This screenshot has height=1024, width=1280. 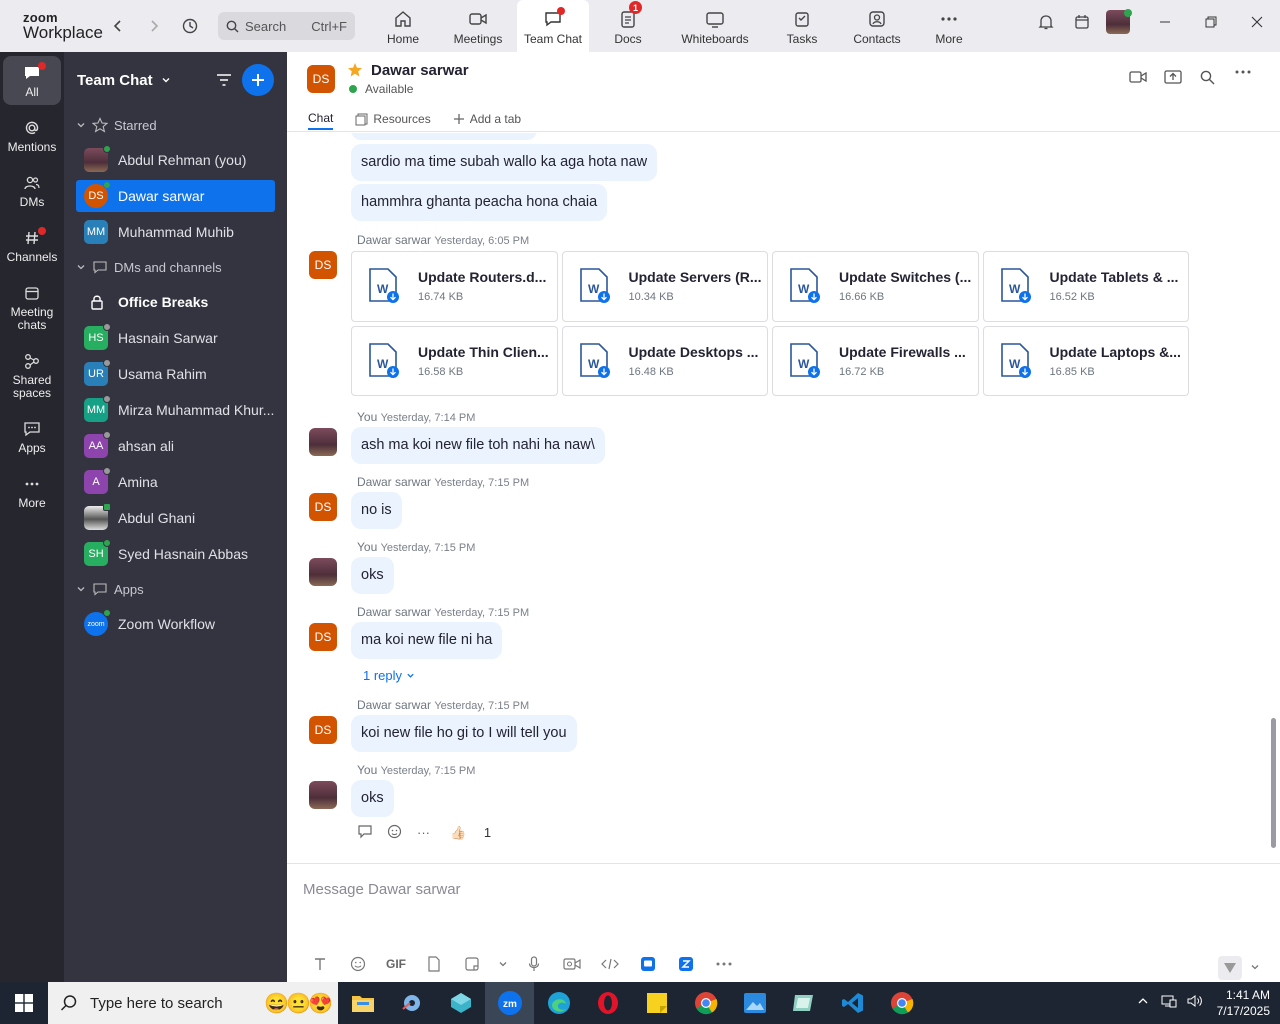 What do you see at coordinates (477, 833) in the screenshot?
I see `reaction-chip: 👍🏻 1` at bounding box center [477, 833].